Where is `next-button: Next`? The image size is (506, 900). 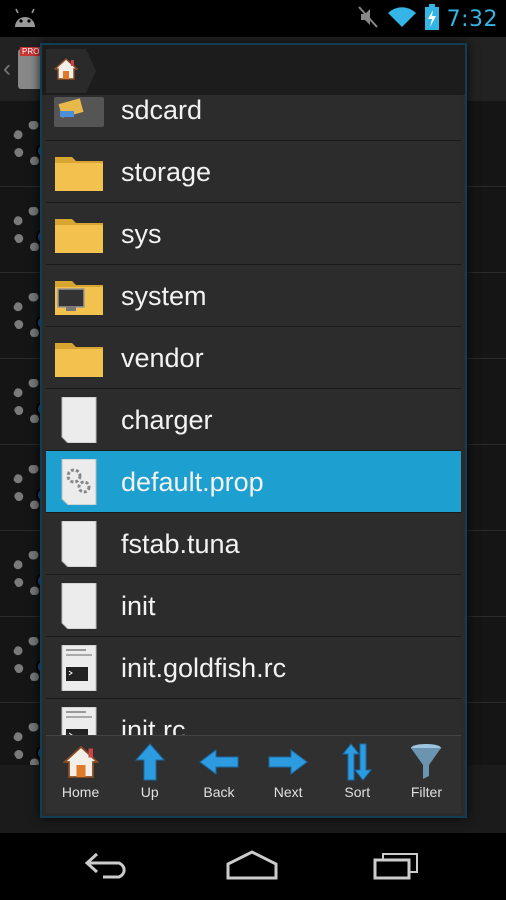
next-button: Next is located at coordinates (288, 774).